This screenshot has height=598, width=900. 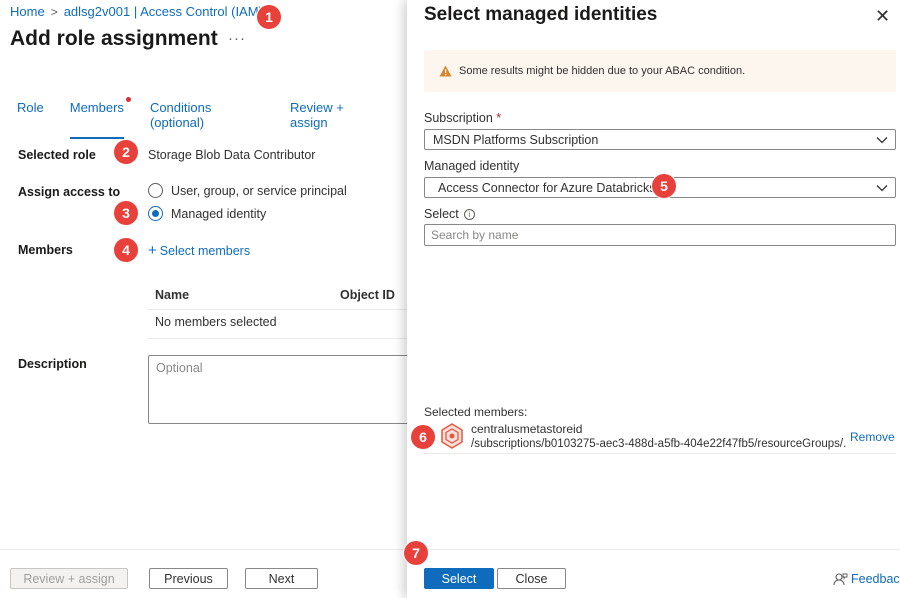 I want to click on next-button: Next, so click(x=281, y=578).